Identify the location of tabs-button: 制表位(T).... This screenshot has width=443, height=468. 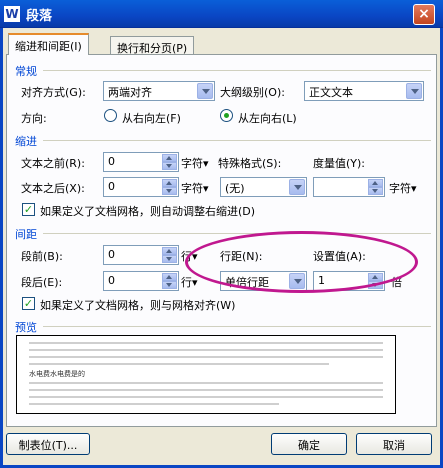
(48, 444).